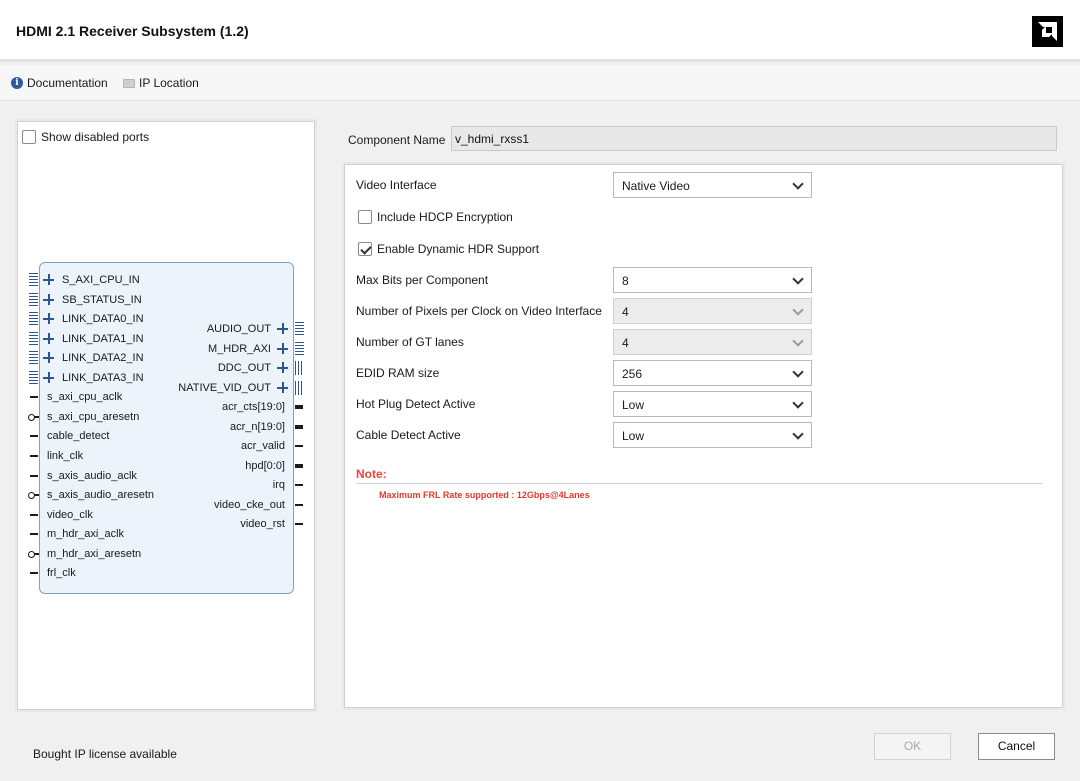  What do you see at coordinates (632, 374) in the screenshot?
I see `edid-ram-value: 256` at bounding box center [632, 374].